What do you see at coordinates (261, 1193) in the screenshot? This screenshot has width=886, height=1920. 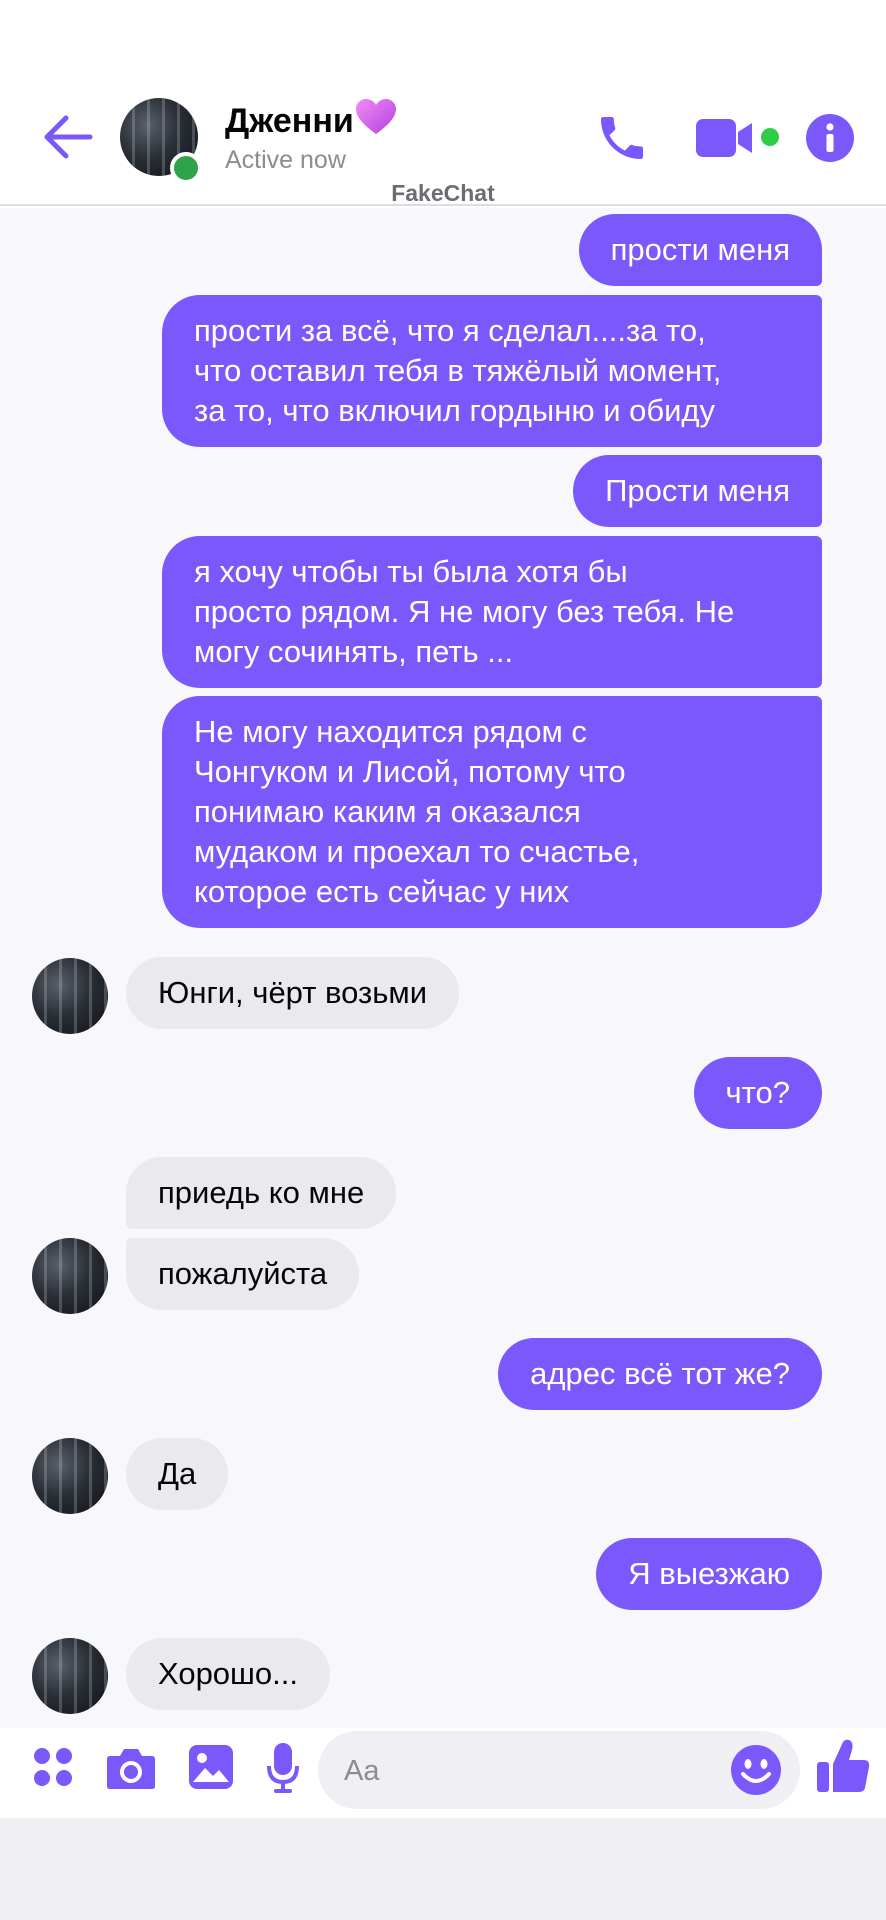 I see `message-bubble-incoming: приедь ко мне` at bounding box center [261, 1193].